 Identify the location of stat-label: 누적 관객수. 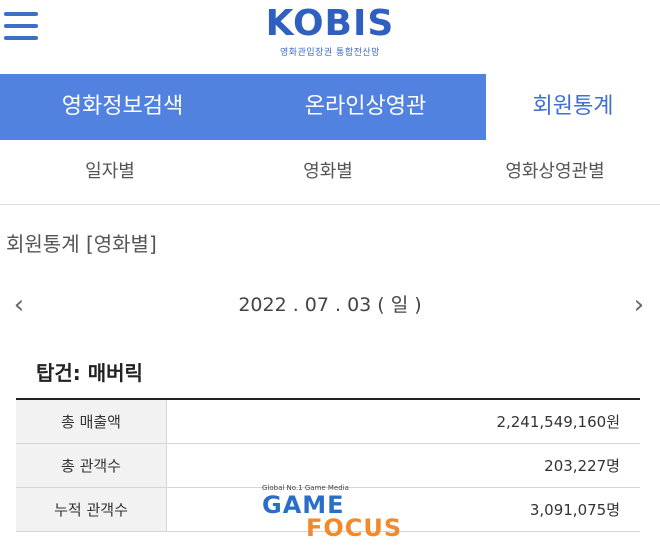
(91, 509).